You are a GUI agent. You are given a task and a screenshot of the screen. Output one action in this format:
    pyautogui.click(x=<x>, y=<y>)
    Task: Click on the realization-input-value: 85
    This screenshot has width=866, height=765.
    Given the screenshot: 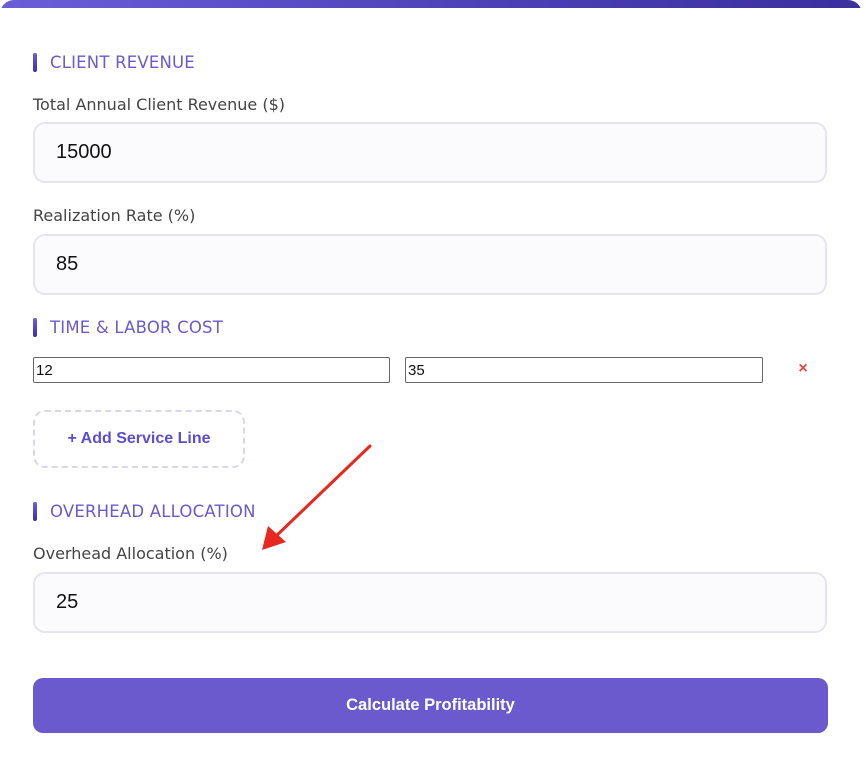 What is the action you would take?
    pyautogui.click(x=67, y=264)
    